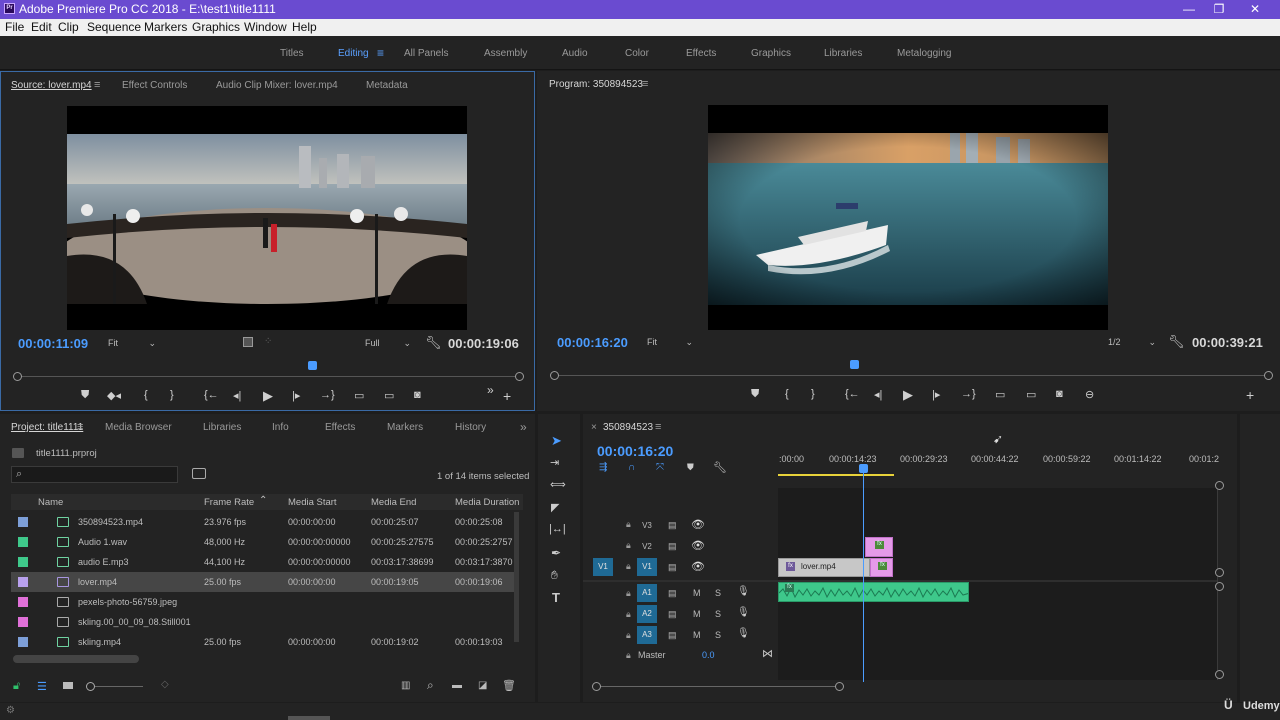  What do you see at coordinates (558, 484) in the screenshot?
I see `ripple-edit-tool-icon: ⟺` at bounding box center [558, 484].